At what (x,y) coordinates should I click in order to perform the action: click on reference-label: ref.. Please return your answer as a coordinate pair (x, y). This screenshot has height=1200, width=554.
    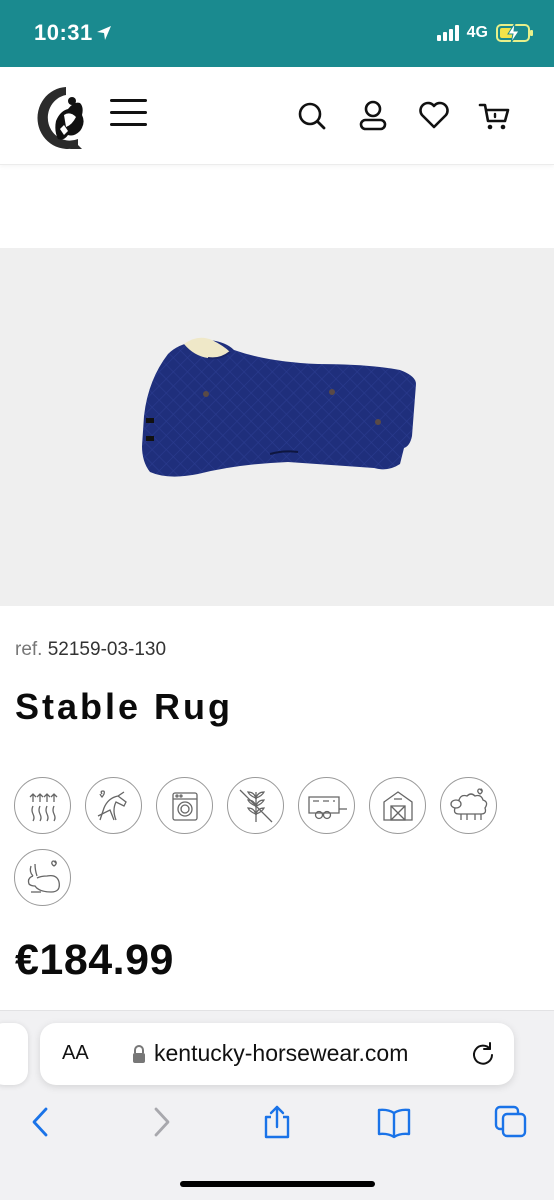
    Looking at the image, I should click on (29, 649).